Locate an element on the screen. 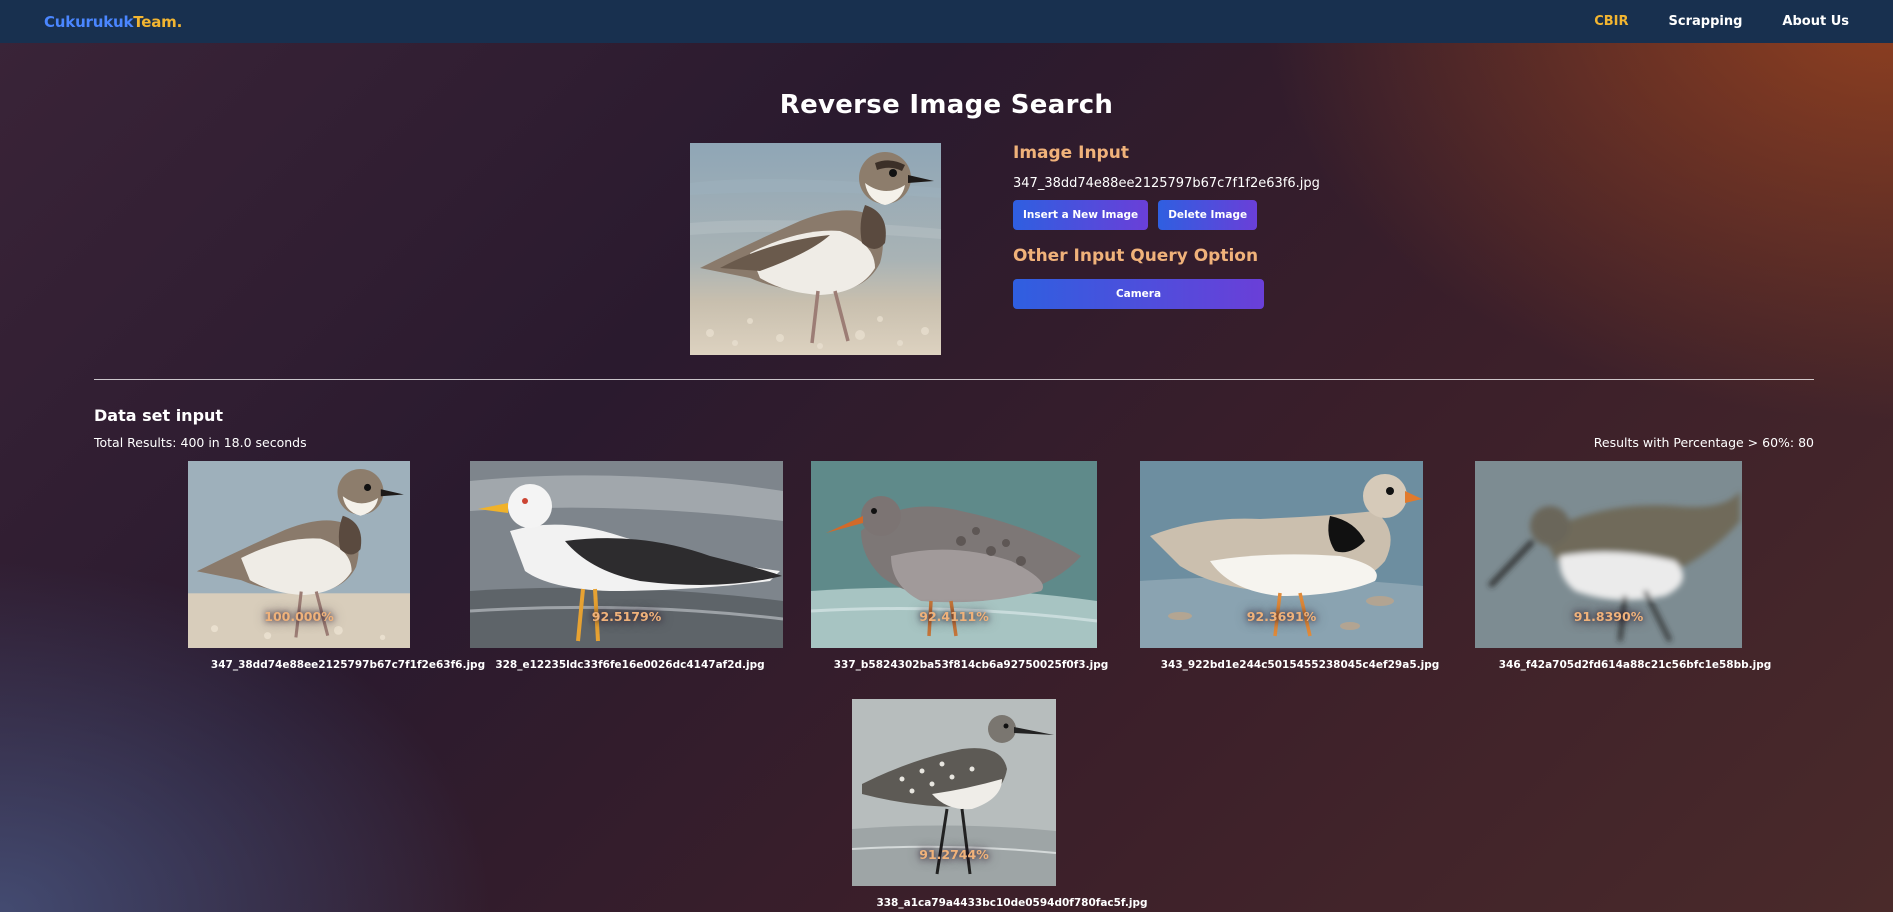 The height and width of the screenshot is (912, 1893). similarity-score: 100.000% is located at coordinates (299, 616).